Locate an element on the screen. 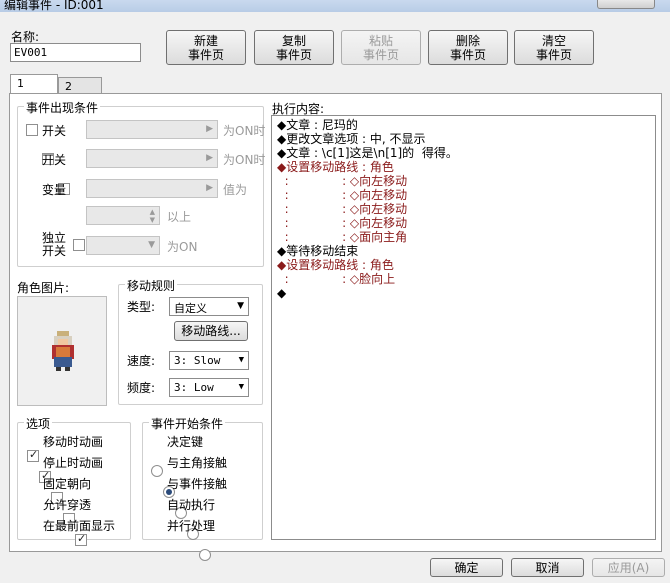  trigger-label: 决定键 is located at coordinates (185, 442).